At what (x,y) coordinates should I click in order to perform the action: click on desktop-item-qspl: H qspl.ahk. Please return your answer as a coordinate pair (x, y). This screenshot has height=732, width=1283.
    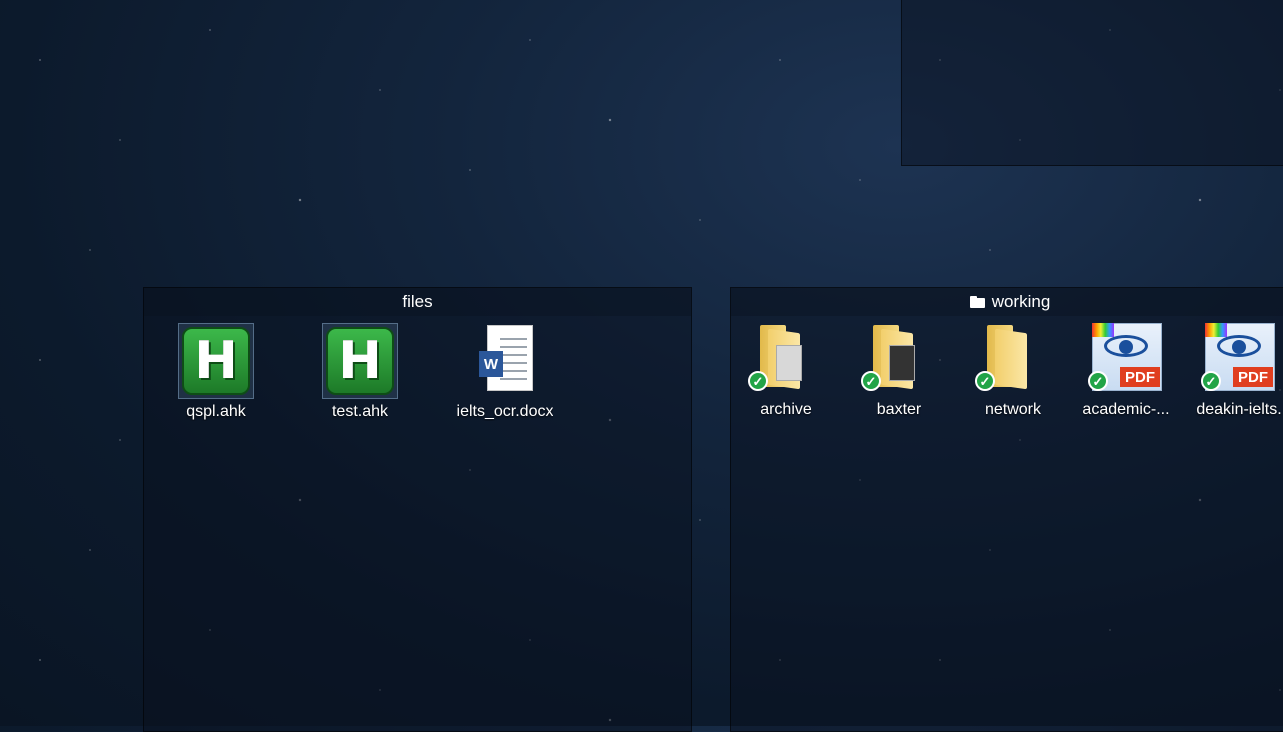
    Looking at the image, I should click on (216, 372).